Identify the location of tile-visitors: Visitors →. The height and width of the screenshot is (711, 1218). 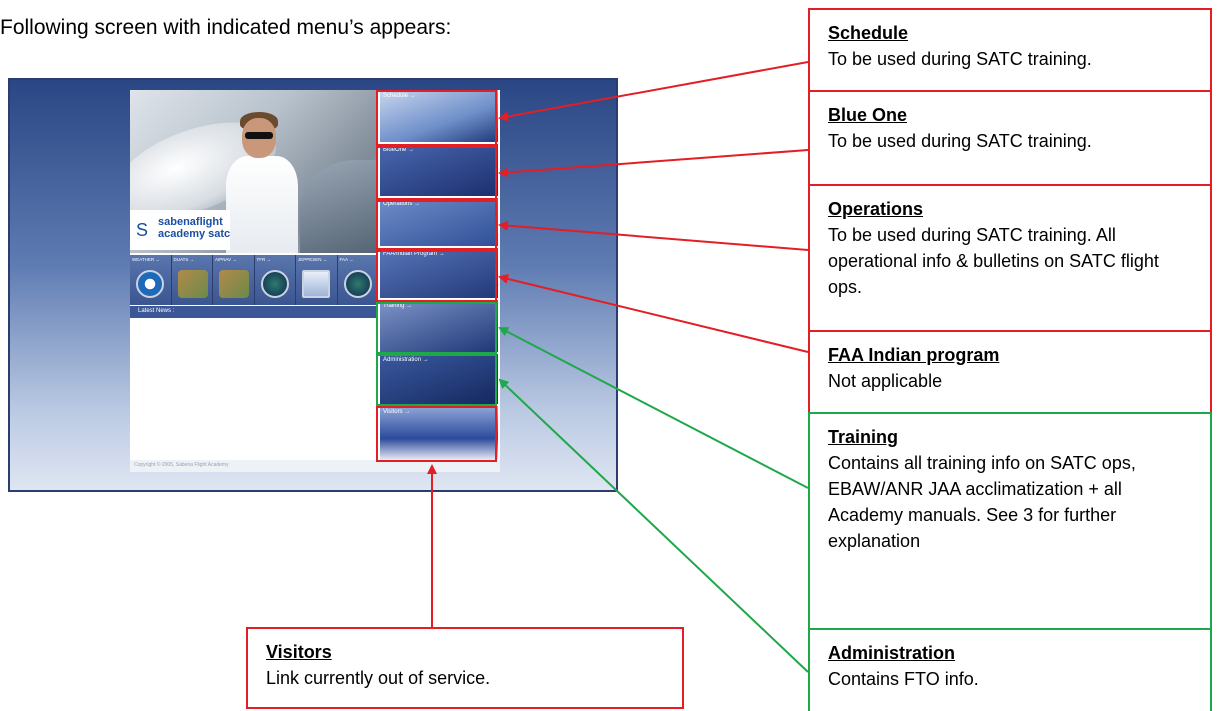
(439, 433).